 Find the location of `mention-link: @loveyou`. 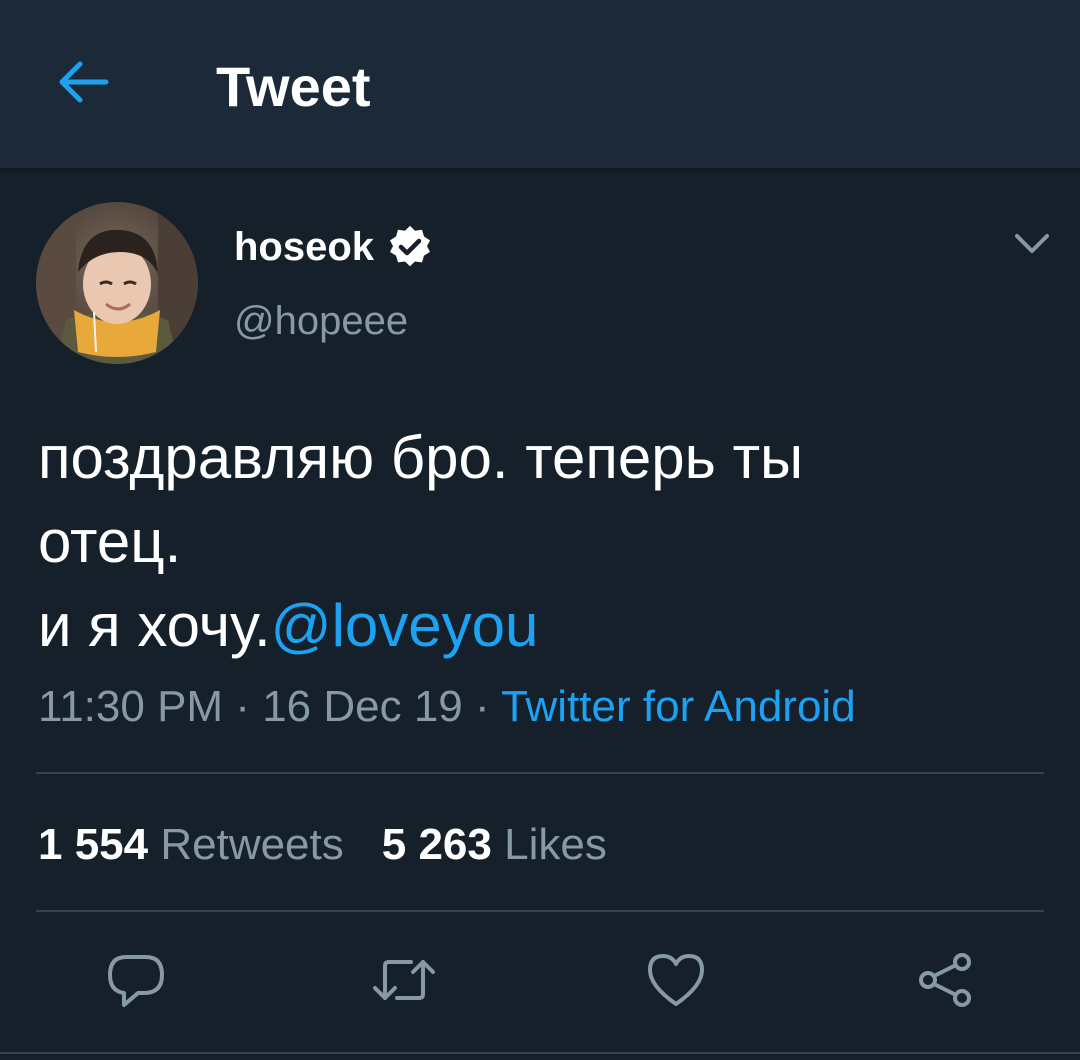

mention-link: @loveyou is located at coordinates (405, 625).